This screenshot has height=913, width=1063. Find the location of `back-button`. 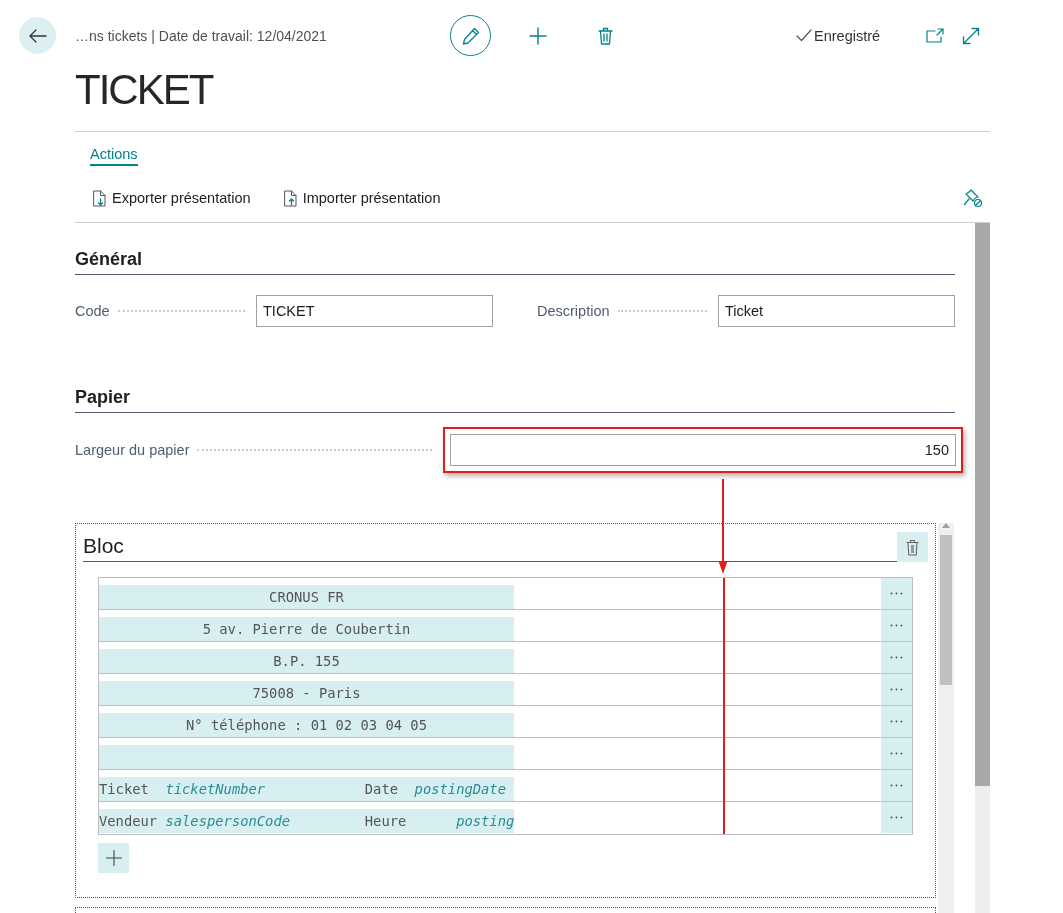

back-button is located at coordinates (37, 35).